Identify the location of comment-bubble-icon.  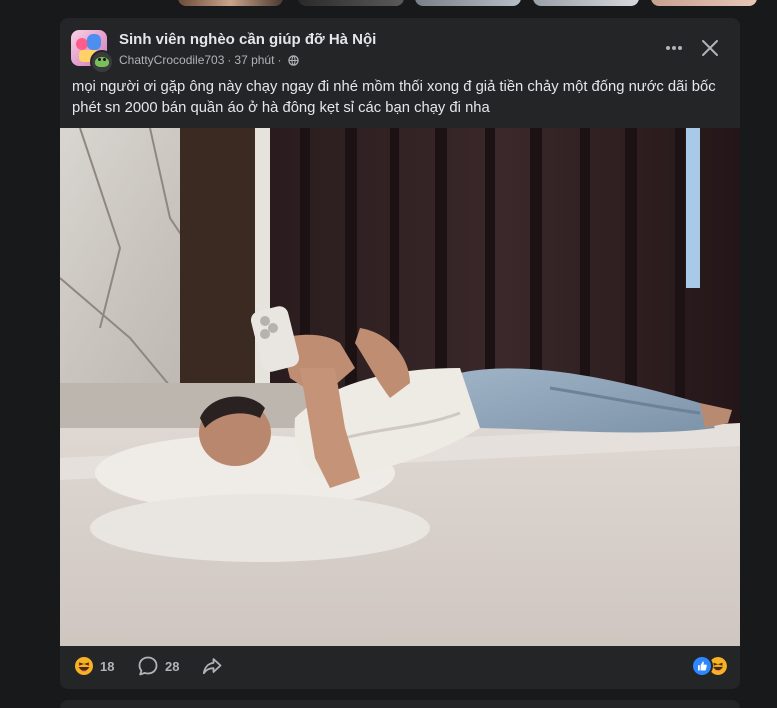
(148, 666).